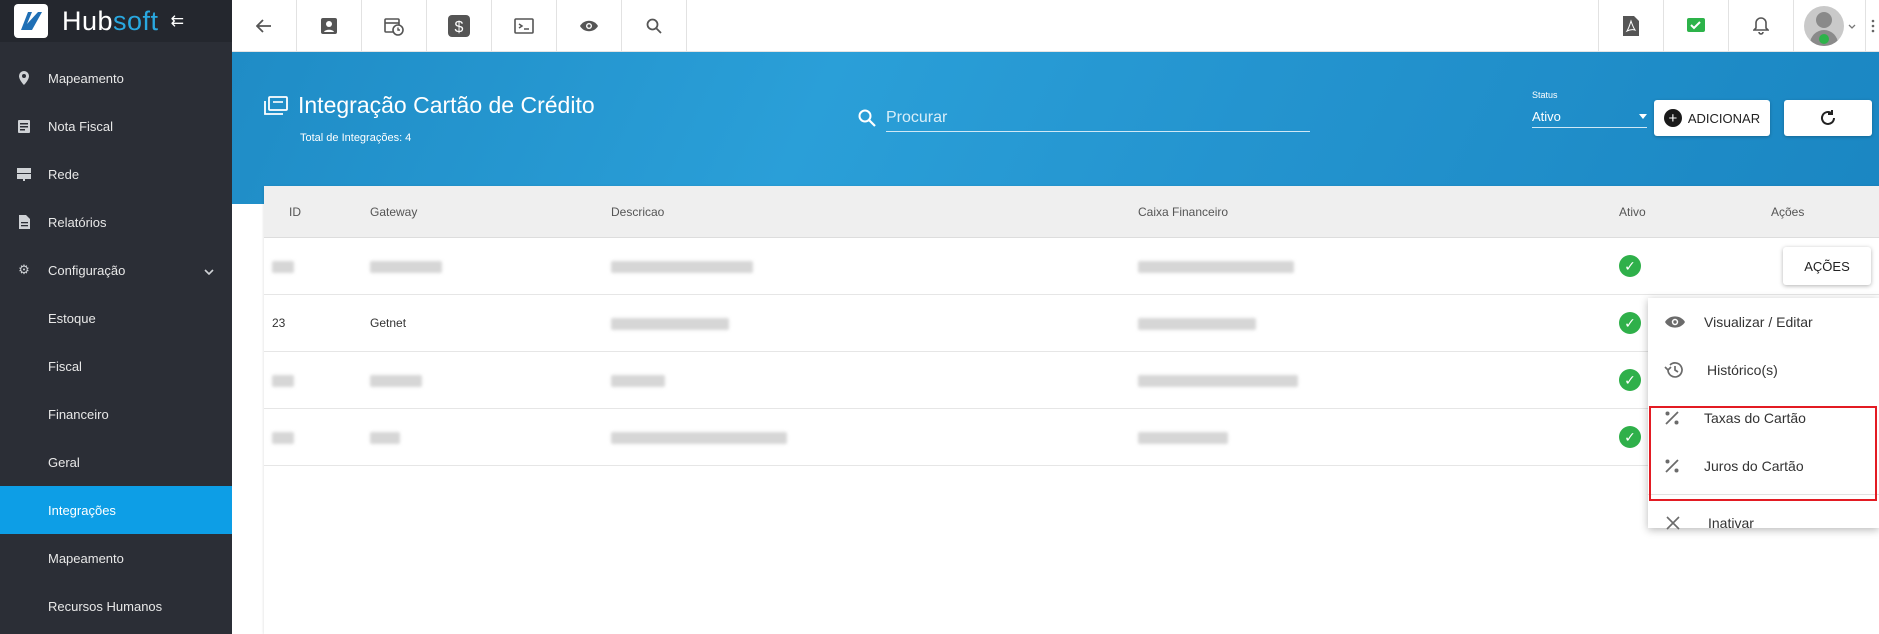  Describe the element at coordinates (654, 26) in the screenshot. I see `search-button` at that location.